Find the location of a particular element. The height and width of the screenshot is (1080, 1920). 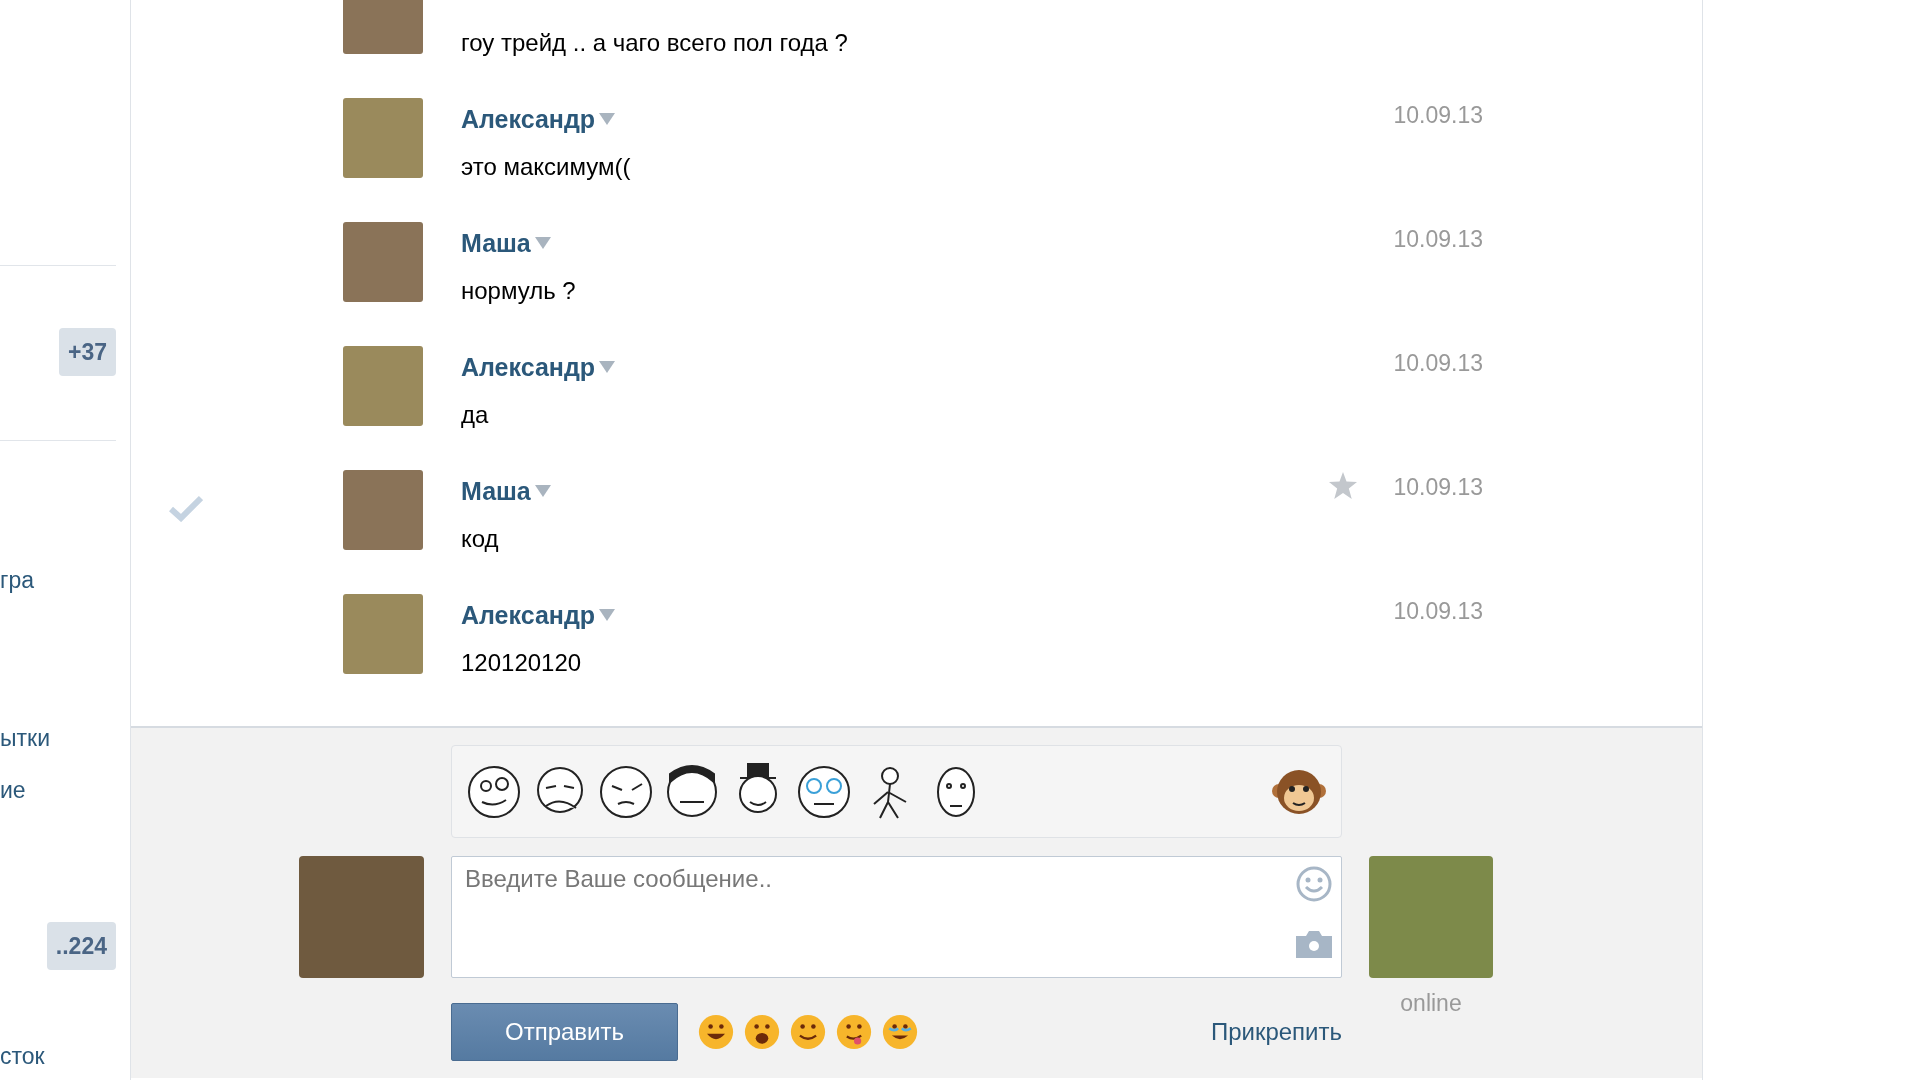

message-text: код is located at coordinates (480, 539).